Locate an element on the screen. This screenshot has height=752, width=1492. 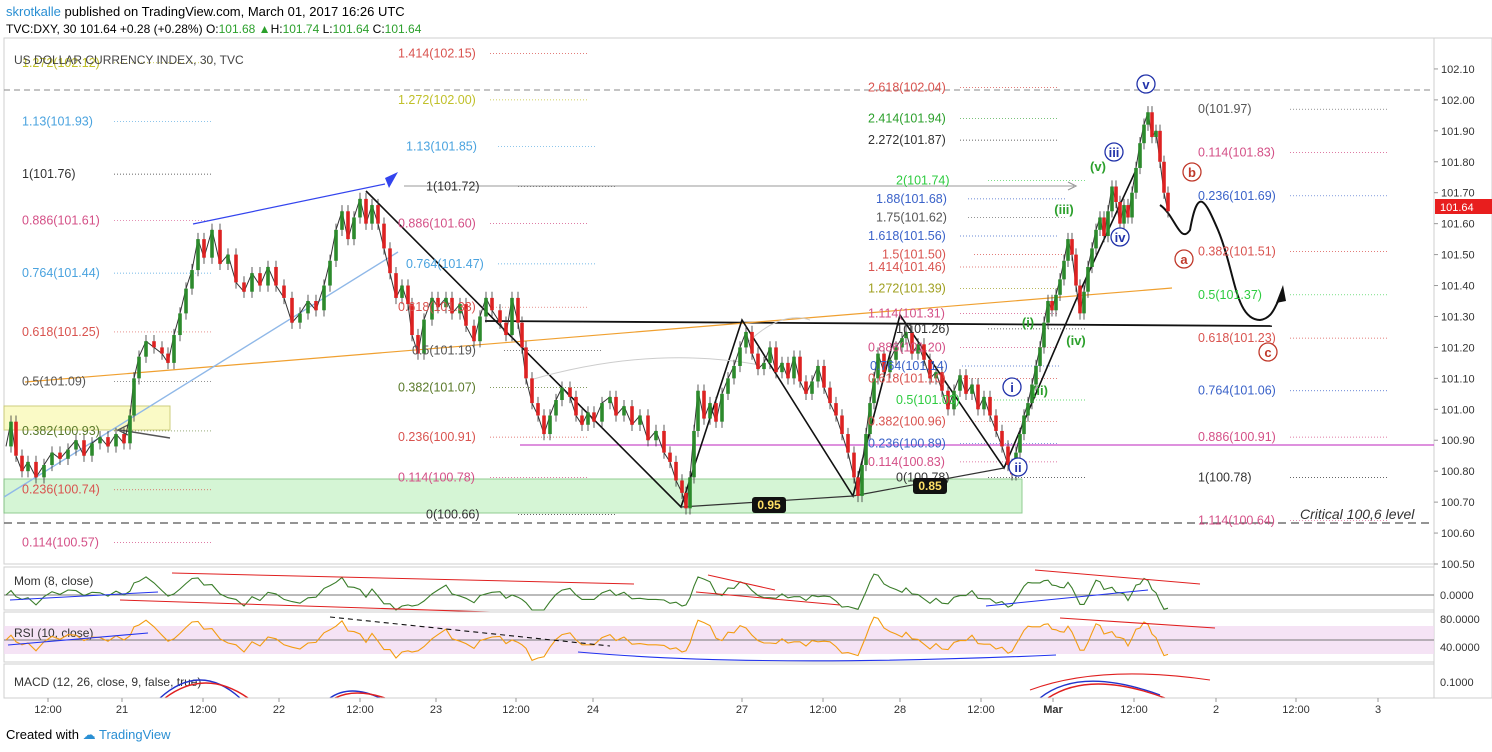
fib-level-label: 1.13(101.85) is located at coordinates (441, 146).